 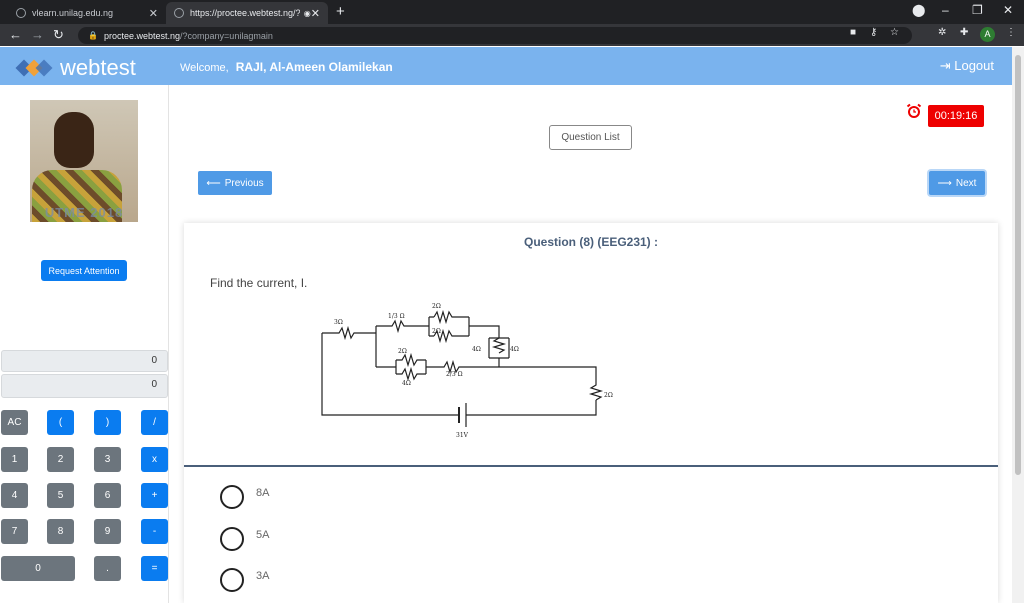 I want to click on close-window-button: ✕, so click(x=1008, y=10).